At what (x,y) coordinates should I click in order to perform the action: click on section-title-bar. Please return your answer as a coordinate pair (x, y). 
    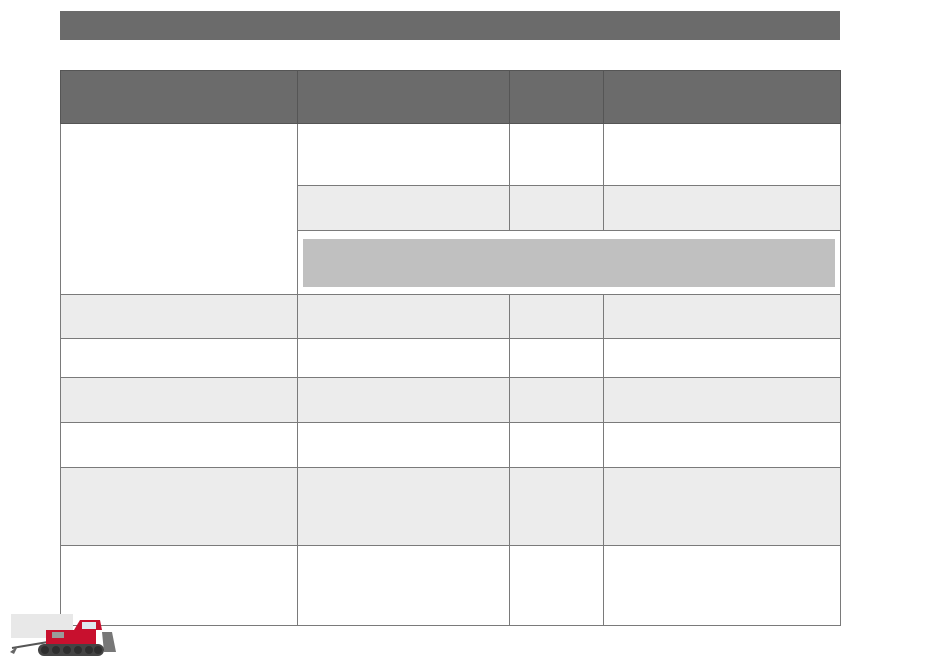
    Looking at the image, I should click on (450, 25).